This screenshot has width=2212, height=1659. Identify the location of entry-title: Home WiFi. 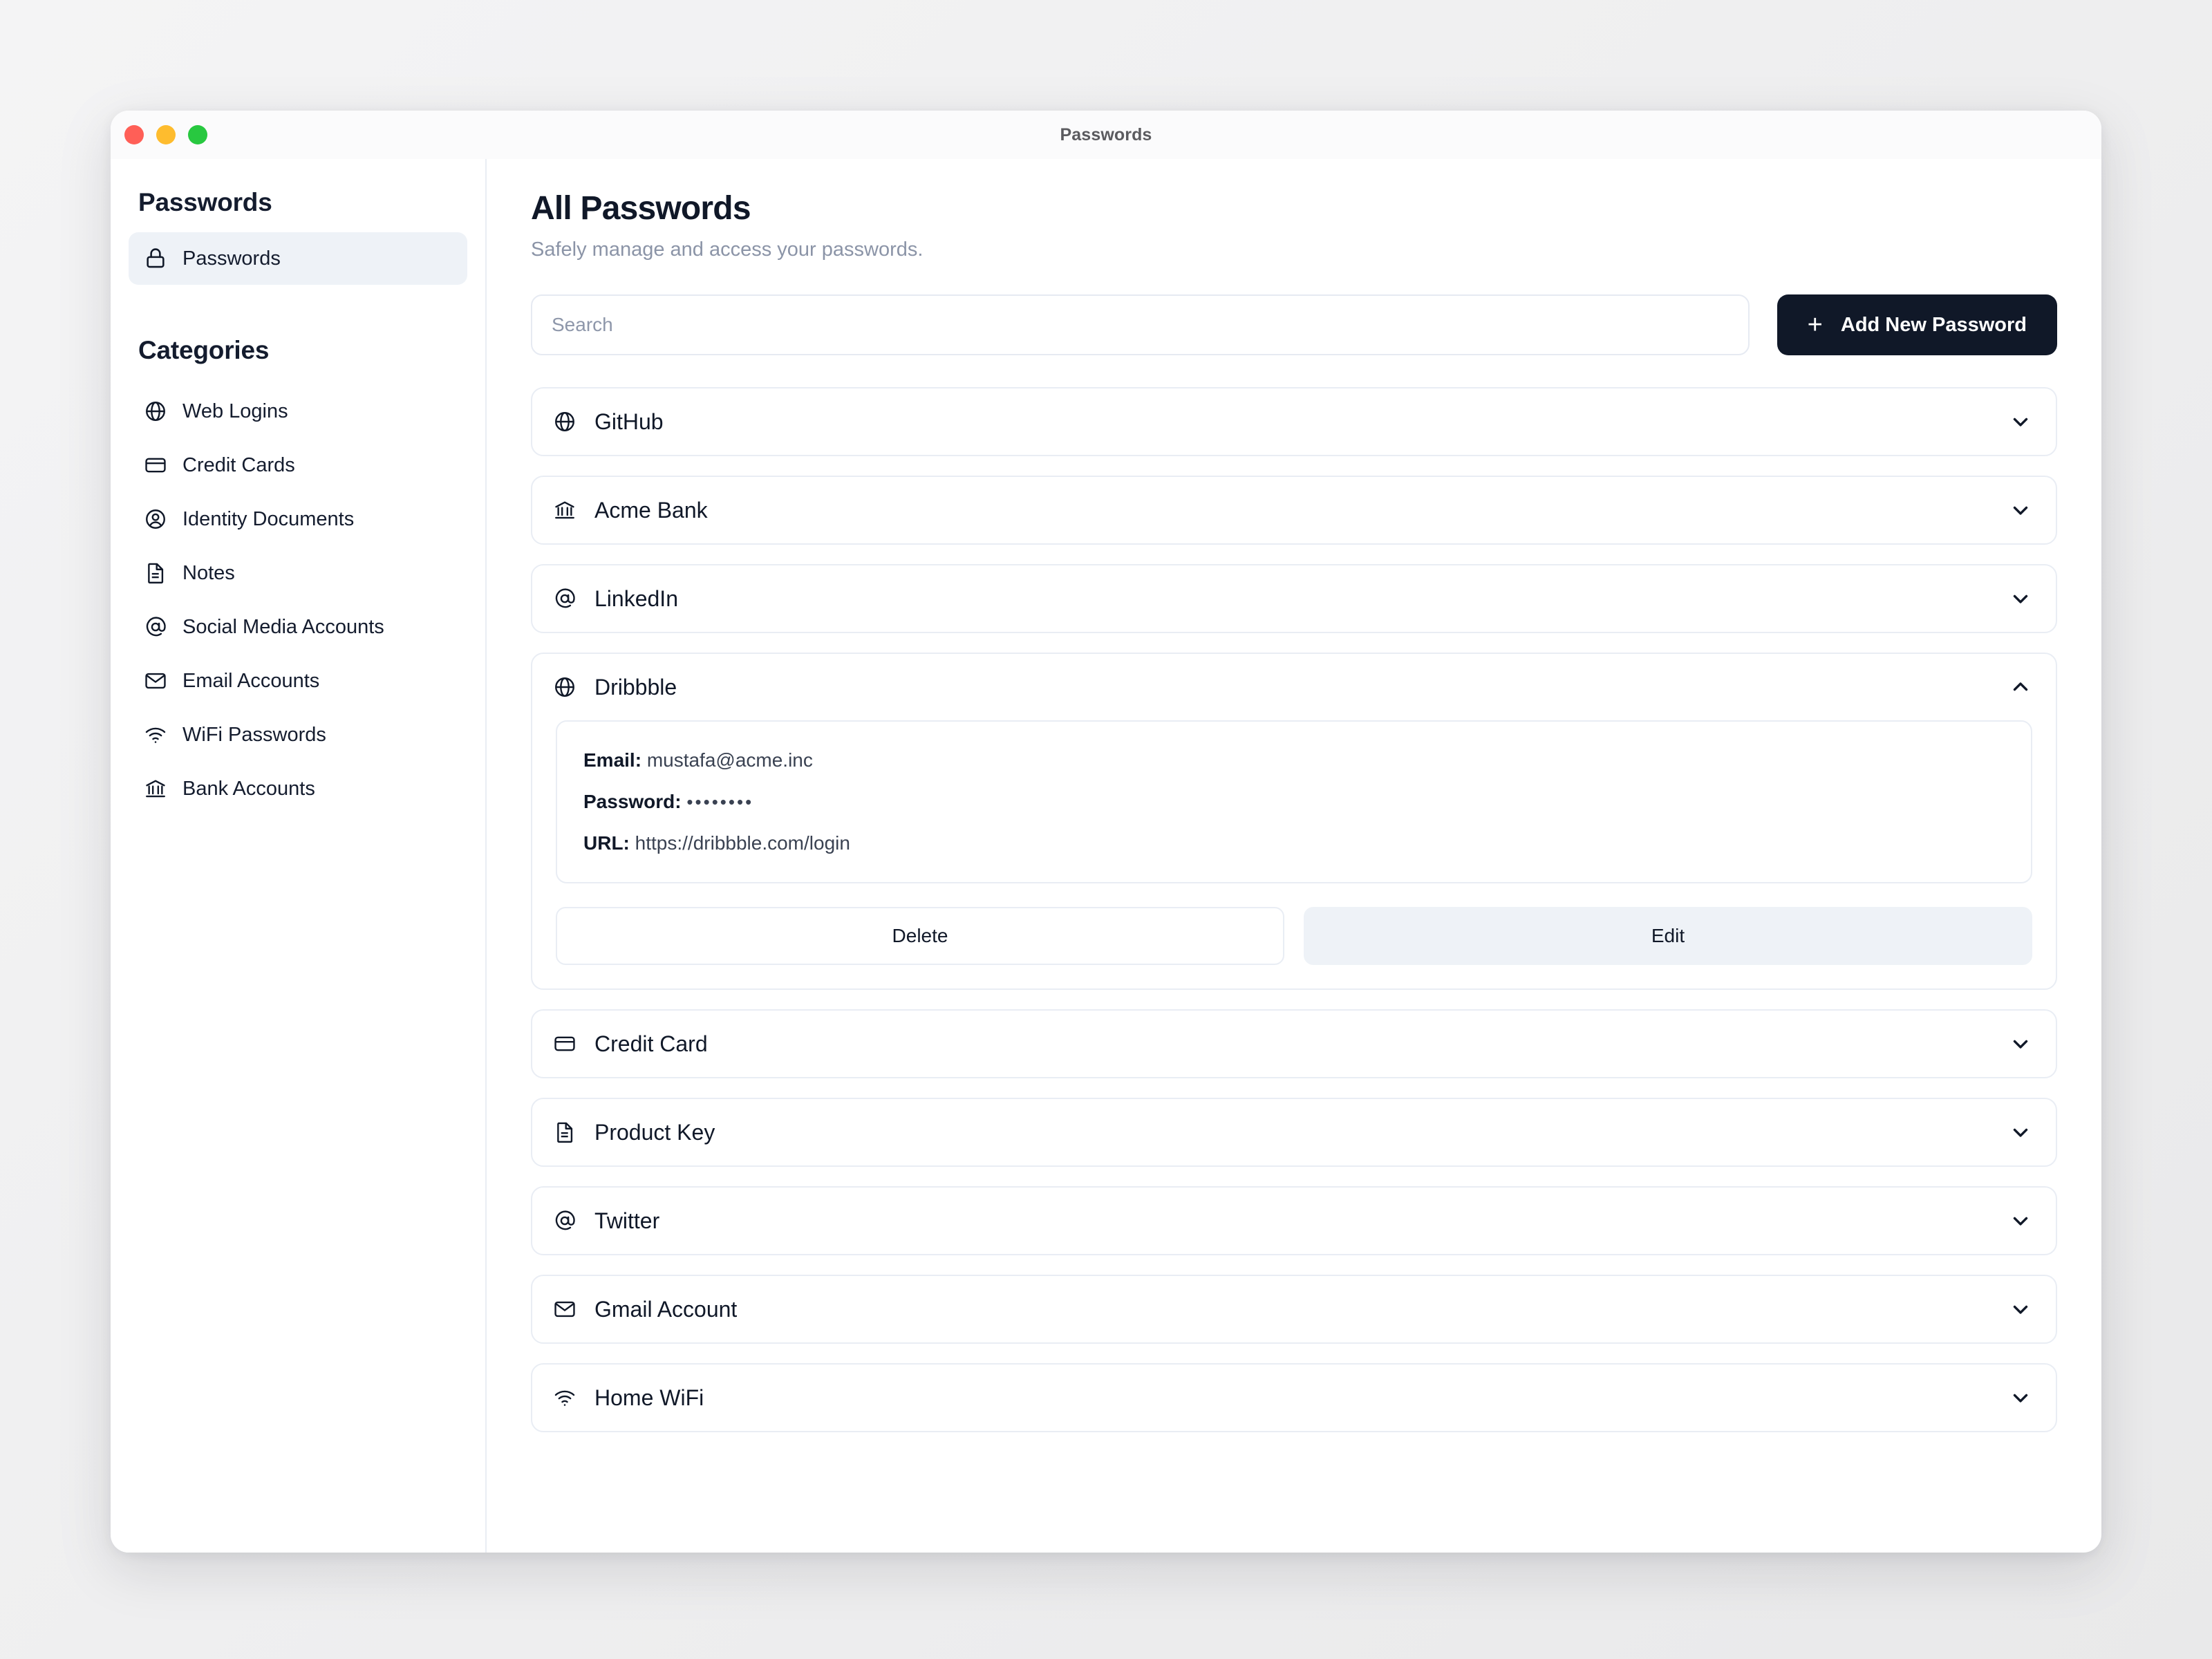
(649, 1398).